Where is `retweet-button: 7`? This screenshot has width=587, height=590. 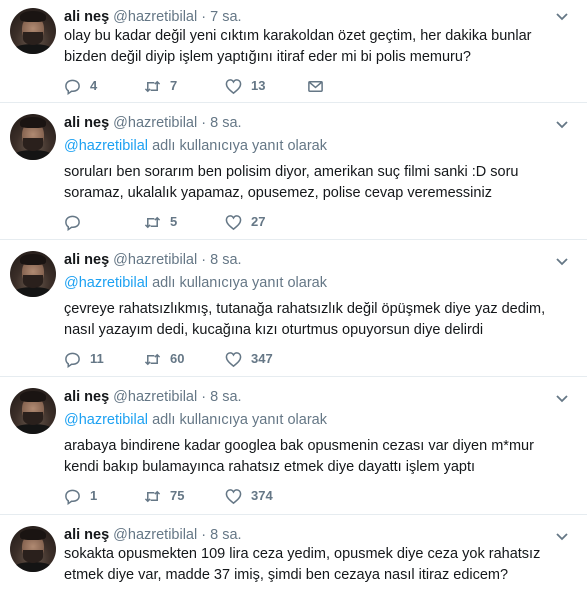
retweet-button: 7 is located at coordinates (160, 86).